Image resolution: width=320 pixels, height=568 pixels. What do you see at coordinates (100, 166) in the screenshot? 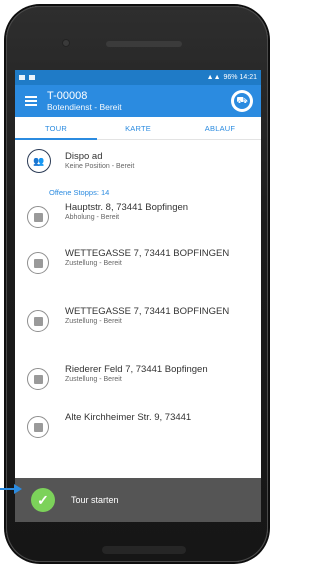
I see `dispo-status: Keine Position - Bereit` at bounding box center [100, 166].